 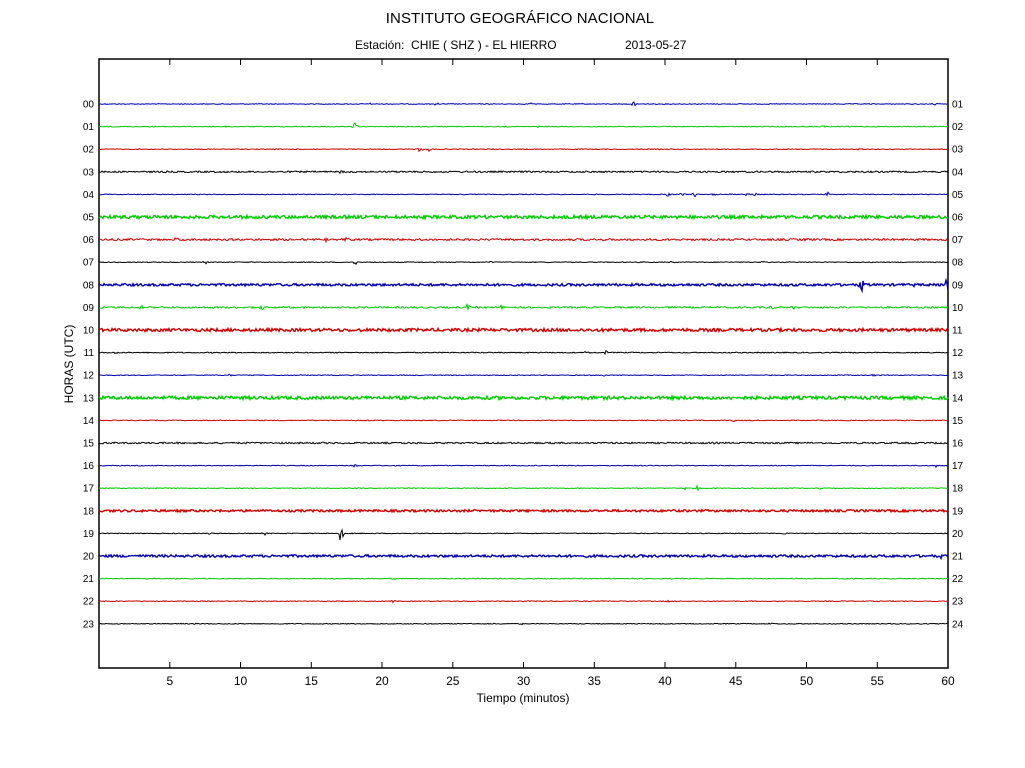 What do you see at coordinates (665, 681) in the screenshot?
I see `x-tick-label: 40` at bounding box center [665, 681].